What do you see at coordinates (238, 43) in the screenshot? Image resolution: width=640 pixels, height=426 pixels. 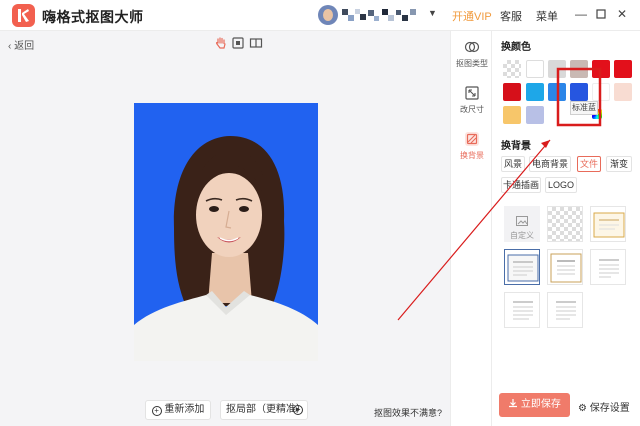 I see `fit-screen-icon` at bounding box center [238, 43].